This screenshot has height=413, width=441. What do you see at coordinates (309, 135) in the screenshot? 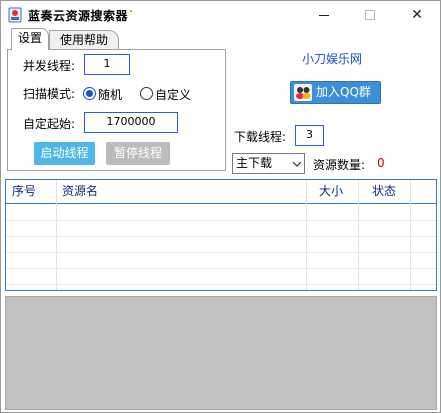
I see `download-threads-input: 3` at bounding box center [309, 135].